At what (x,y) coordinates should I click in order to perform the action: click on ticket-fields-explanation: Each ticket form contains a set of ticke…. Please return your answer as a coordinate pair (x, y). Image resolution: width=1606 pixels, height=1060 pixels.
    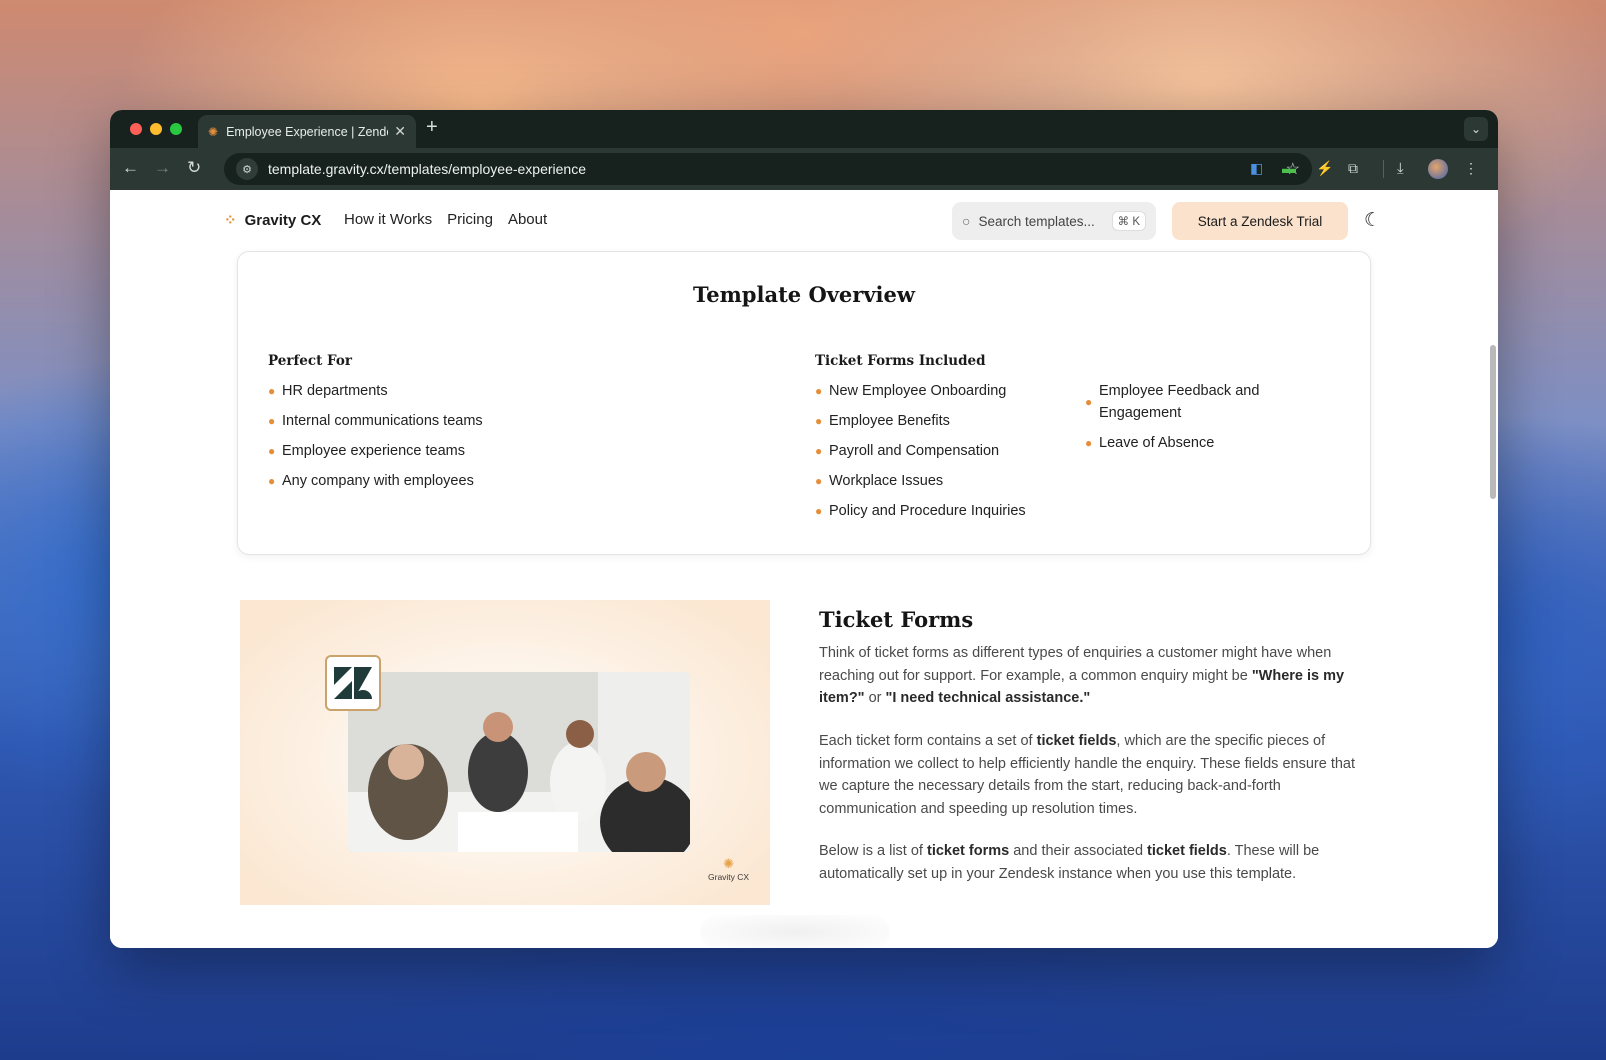
    Looking at the image, I should click on (1087, 775).